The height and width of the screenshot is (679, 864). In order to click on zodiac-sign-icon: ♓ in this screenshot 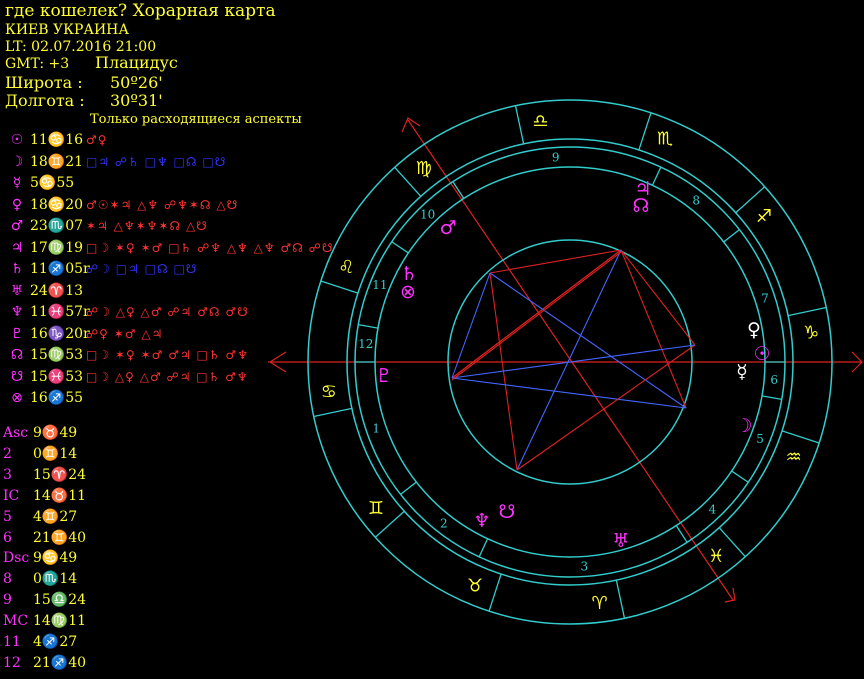, I will do `click(716, 556)`.